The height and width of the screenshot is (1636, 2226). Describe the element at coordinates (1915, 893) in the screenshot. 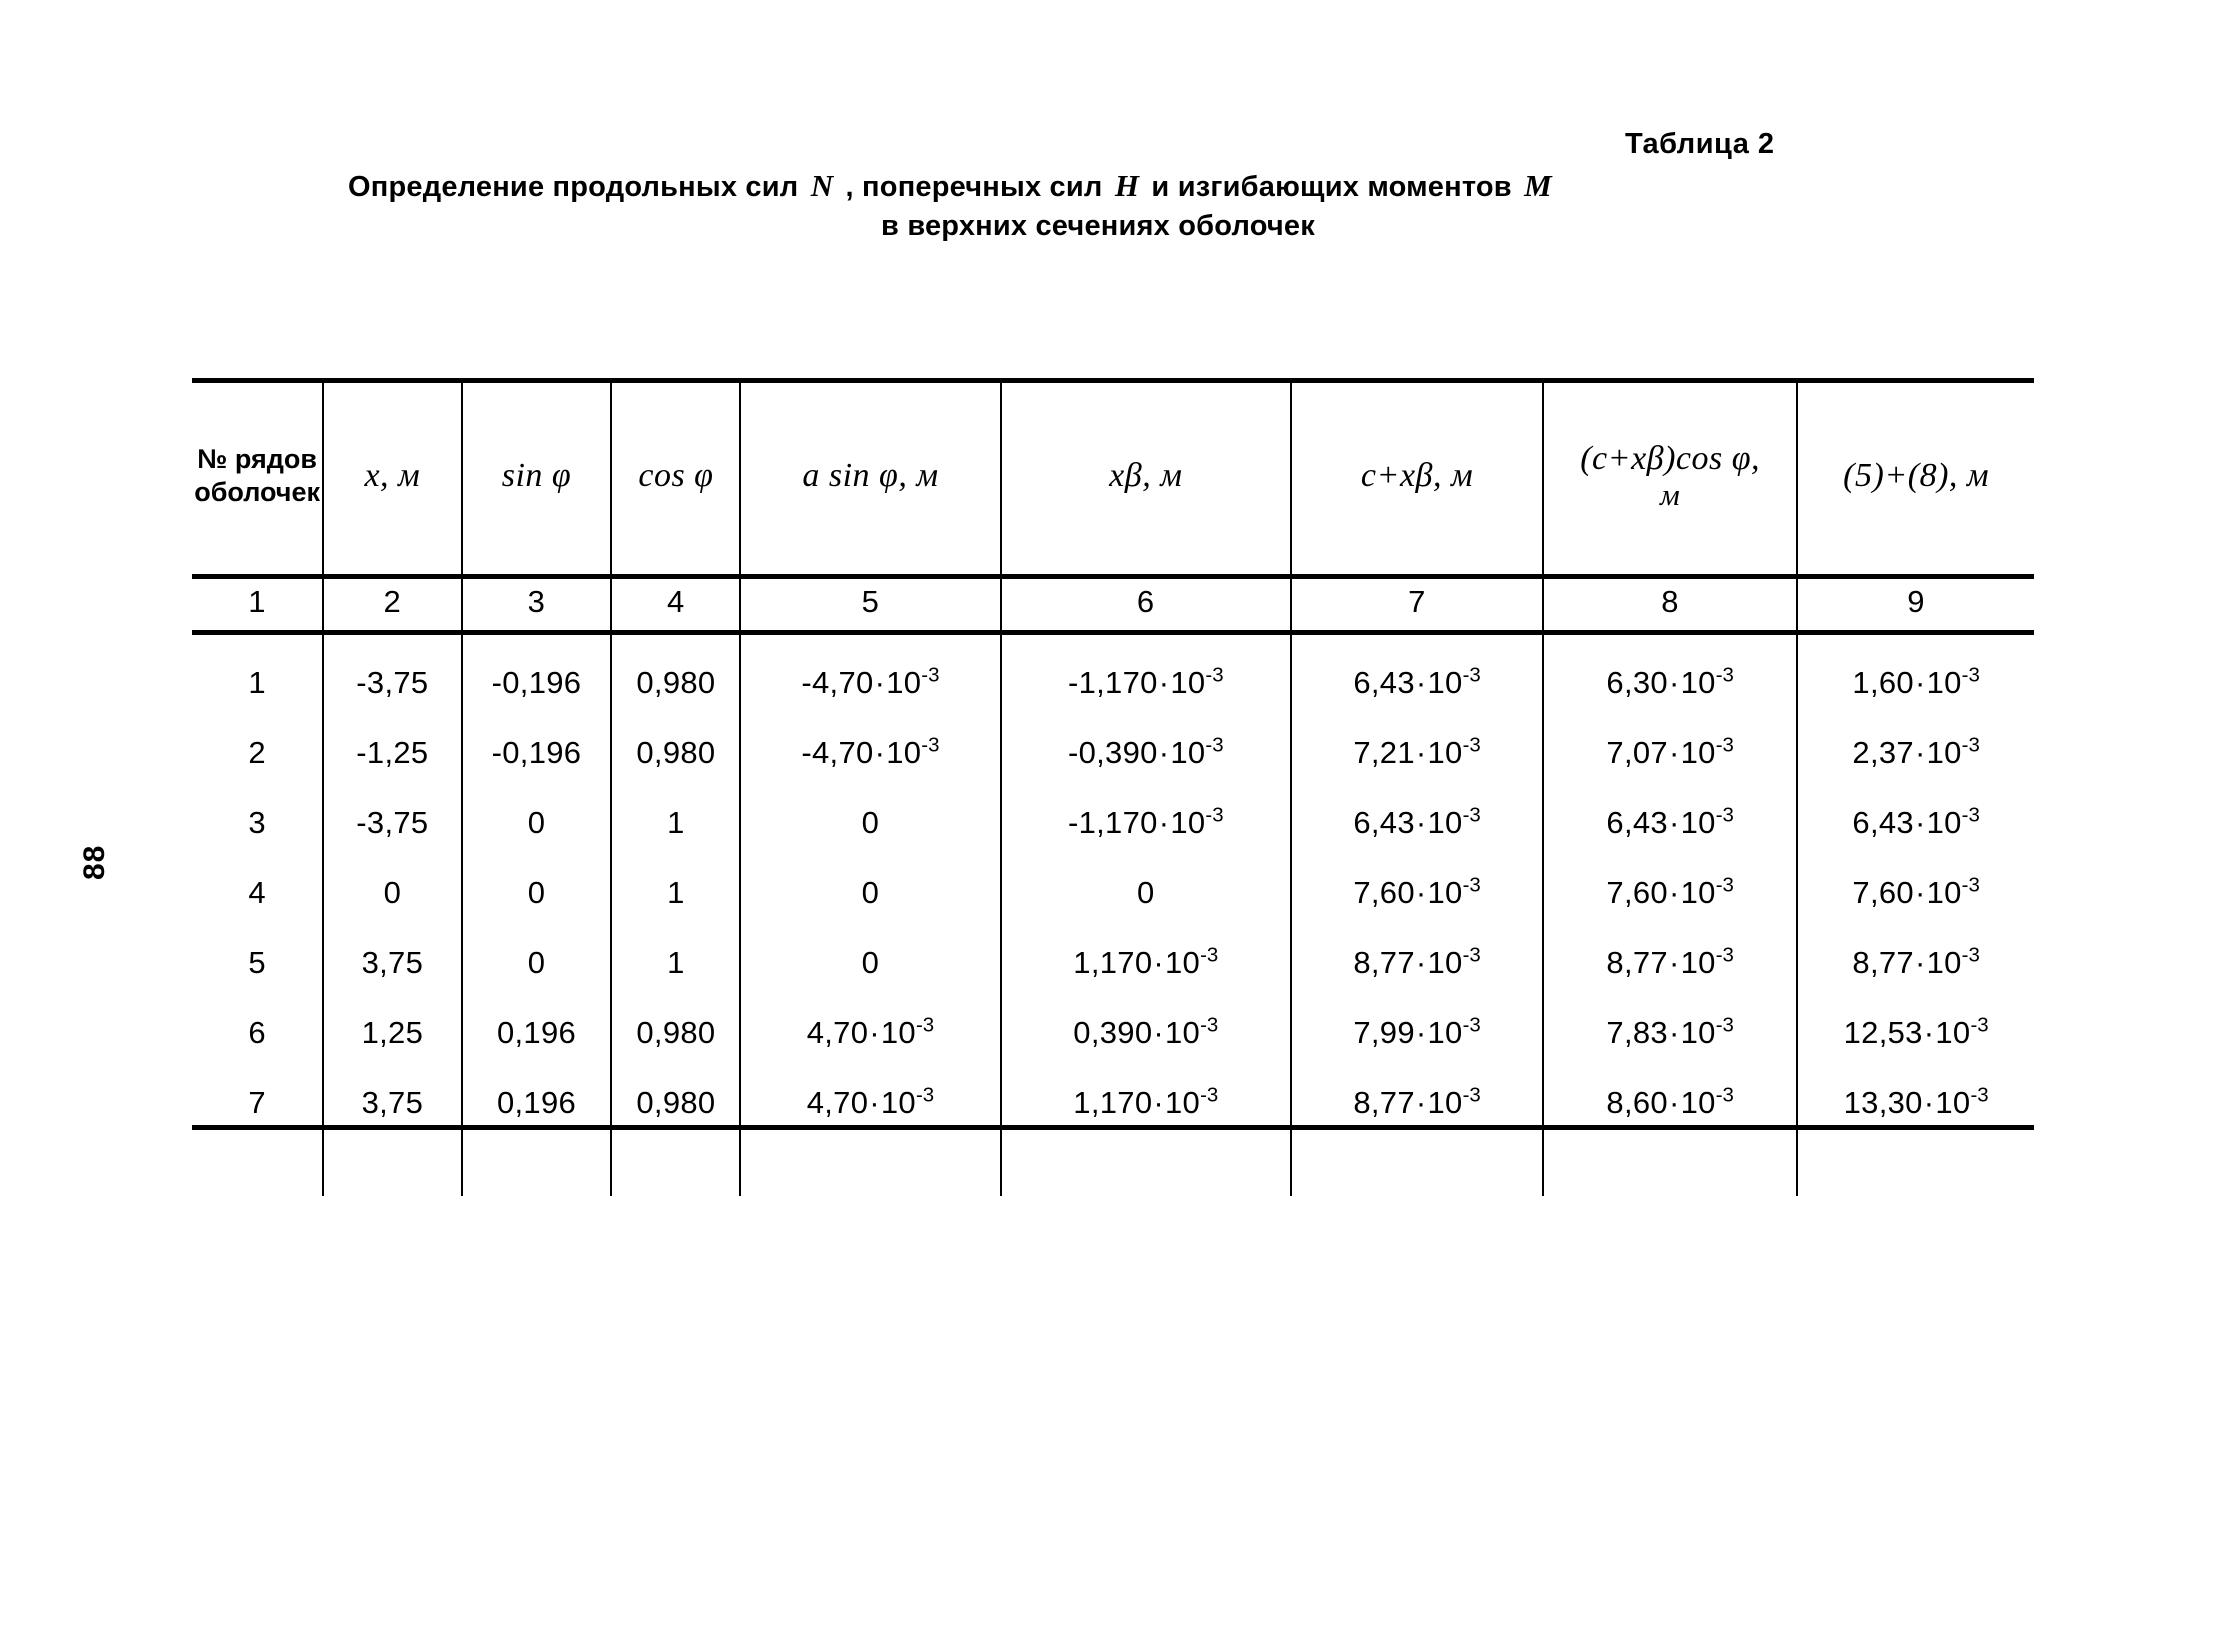

I see `cell-sum: 7,60·10-3` at that location.